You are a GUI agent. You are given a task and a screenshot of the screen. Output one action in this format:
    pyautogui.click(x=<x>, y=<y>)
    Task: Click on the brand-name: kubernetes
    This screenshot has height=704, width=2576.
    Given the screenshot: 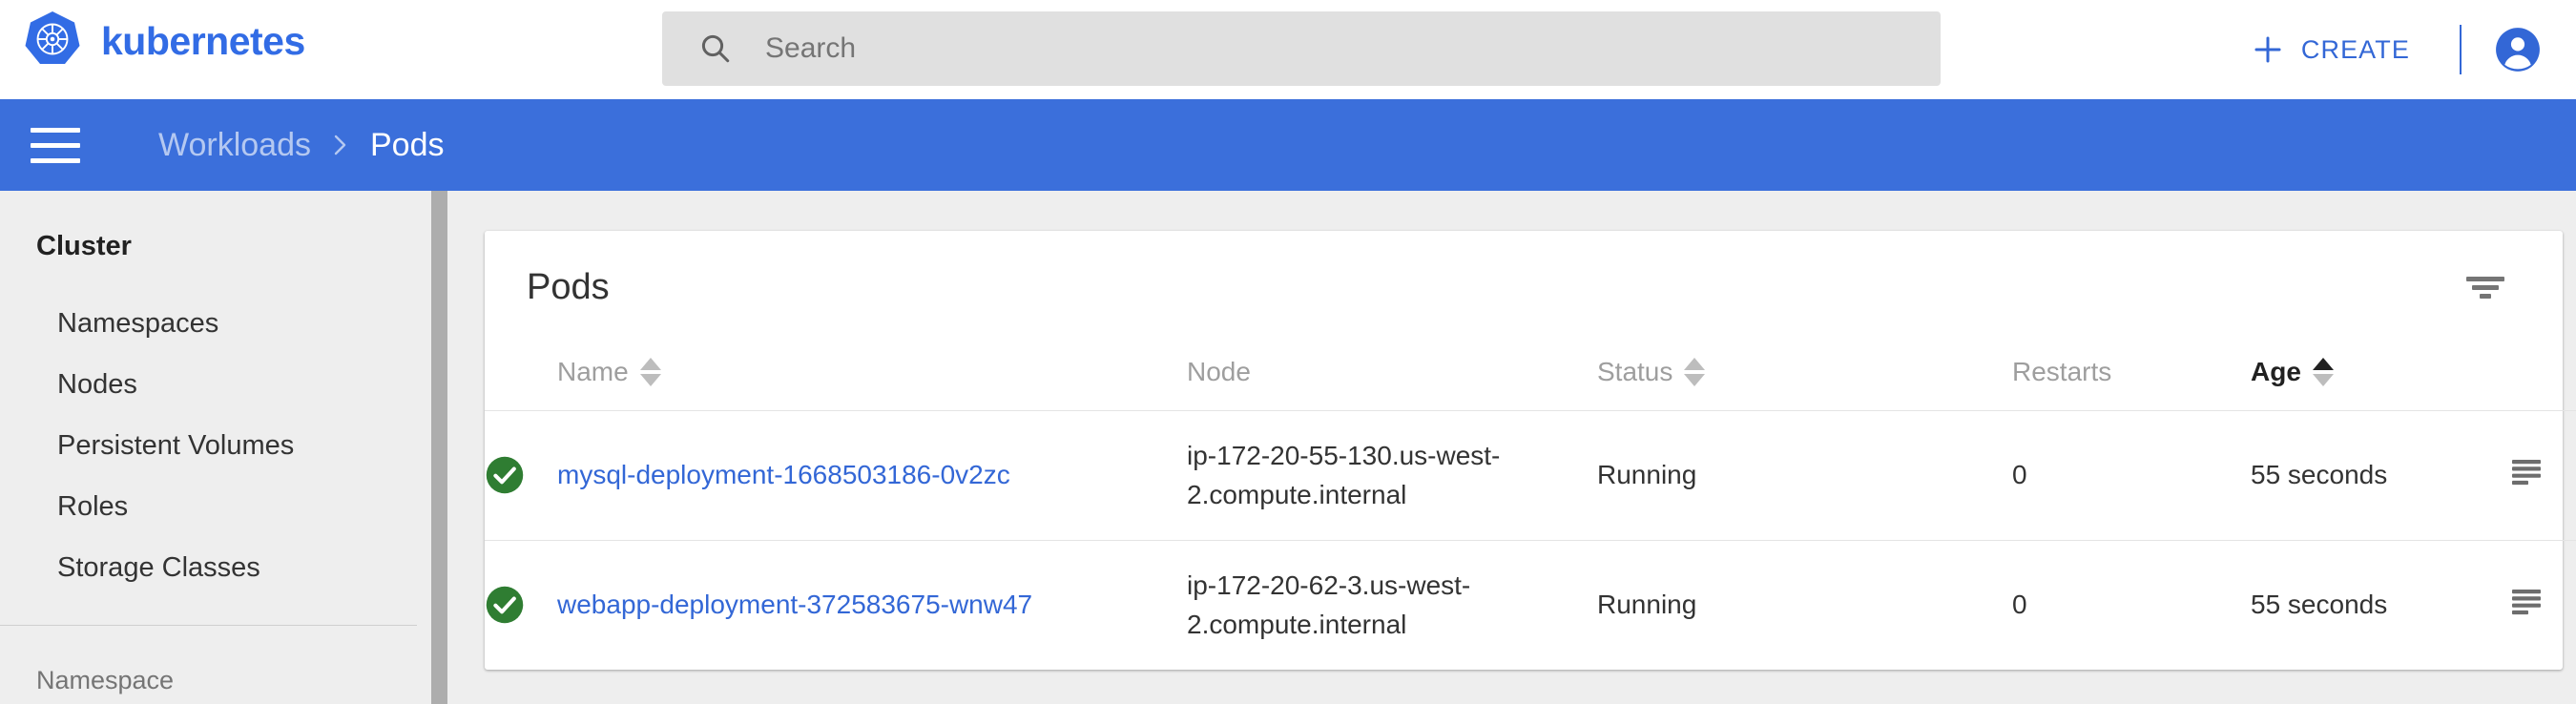 What is the action you would take?
    pyautogui.click(x=203, y=40)
    